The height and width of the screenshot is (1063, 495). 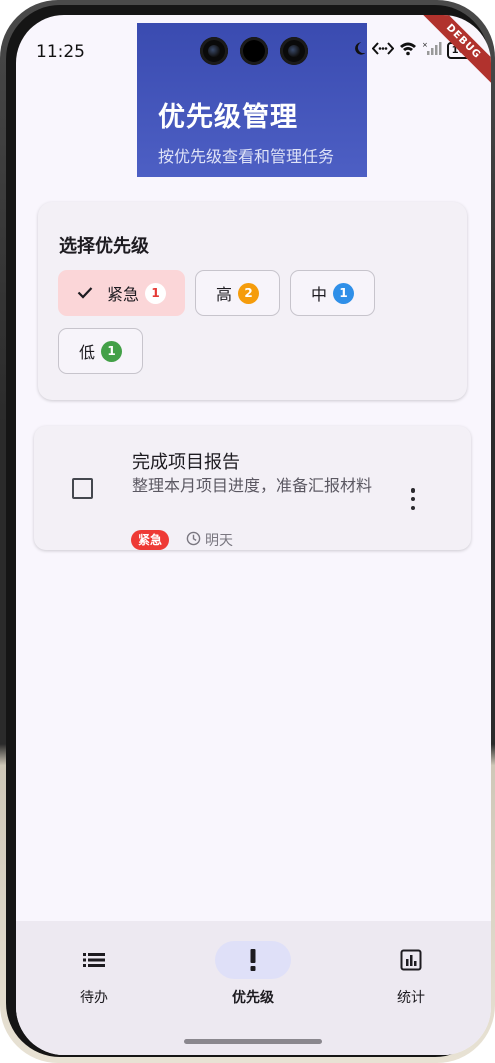 I want to click on moon-icon, so click(x=359, y=50).